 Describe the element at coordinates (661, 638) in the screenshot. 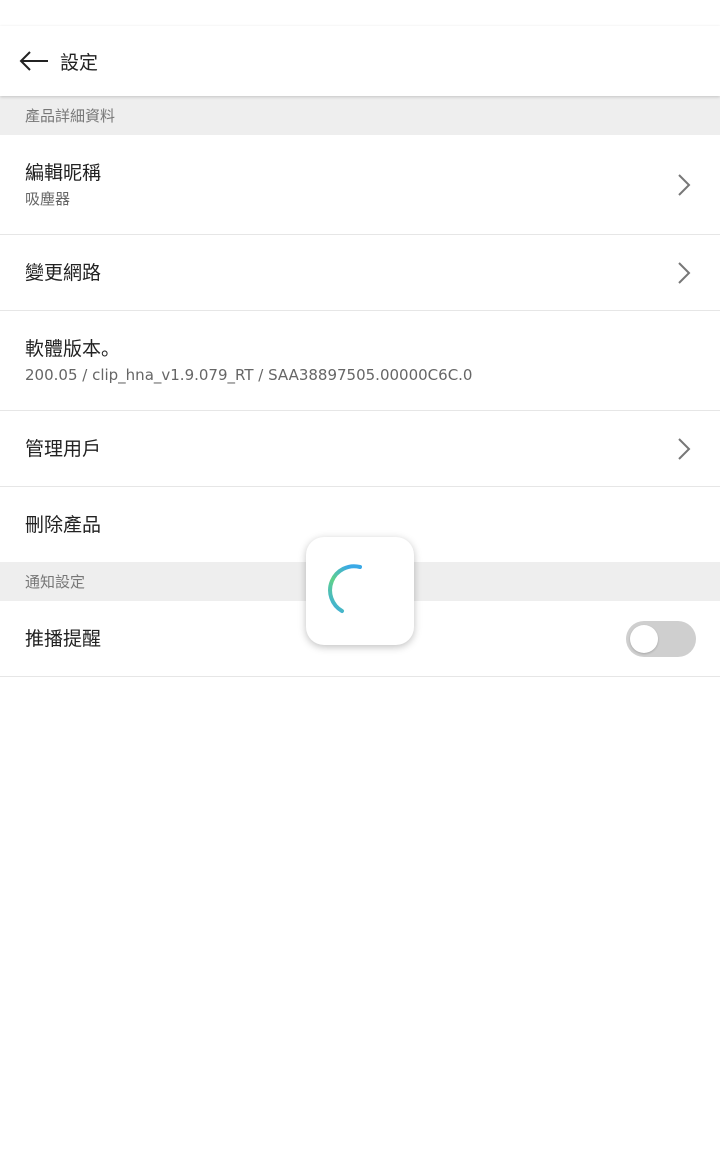

I see `push-reminder-toggle` at that location.